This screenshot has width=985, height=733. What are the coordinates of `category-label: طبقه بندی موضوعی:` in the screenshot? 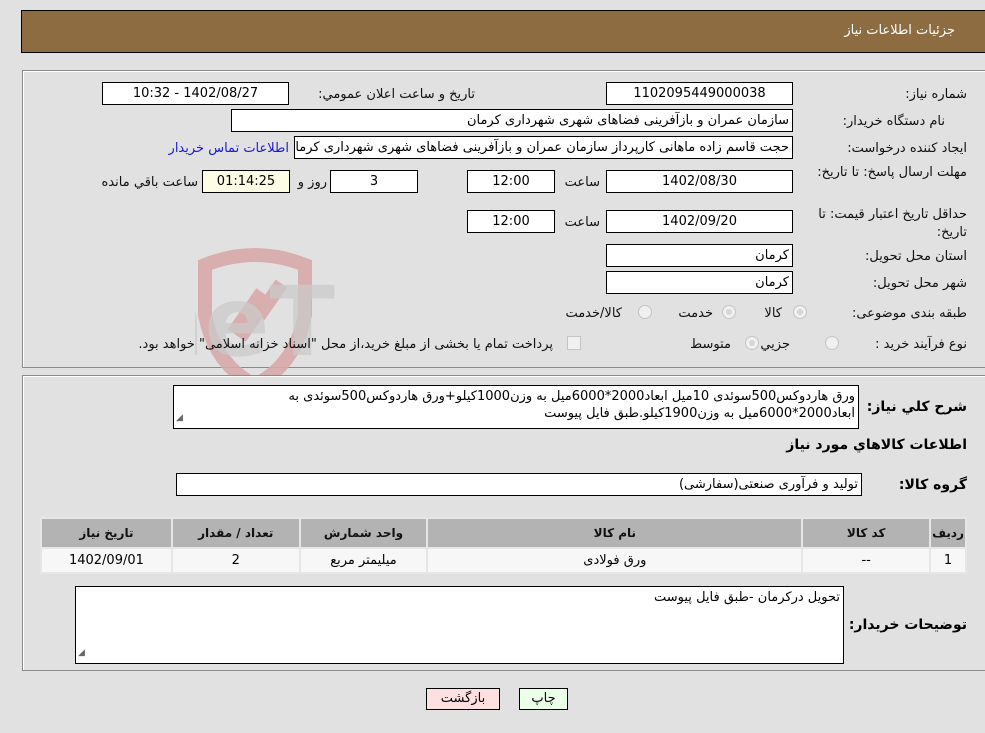 It's located at (909, 313).